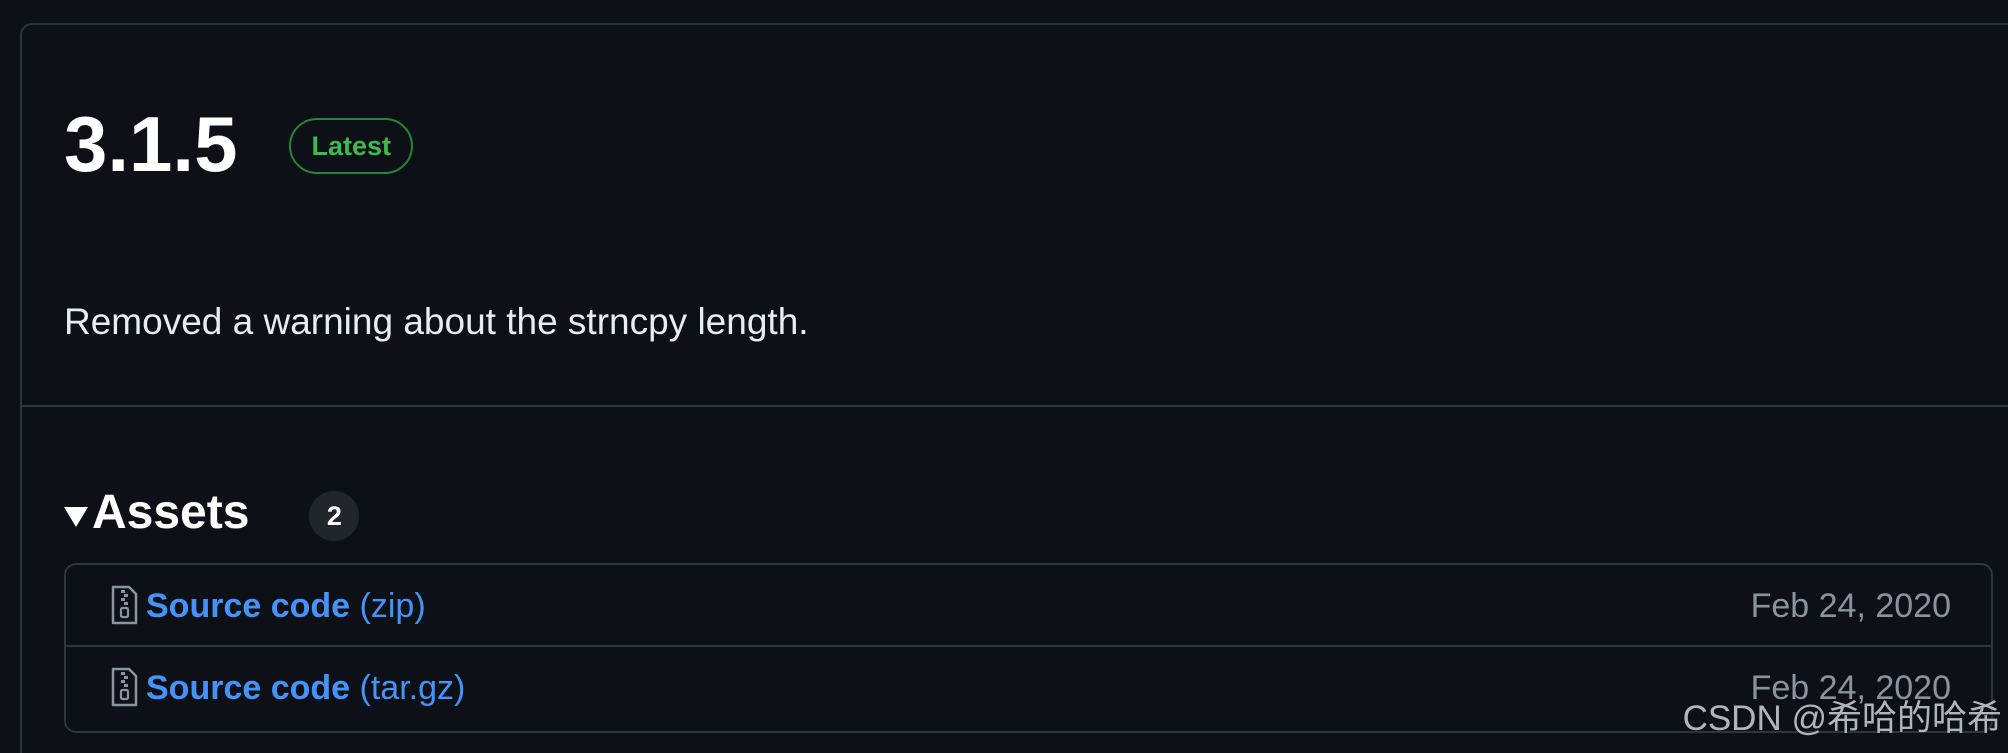 This screenshot has height=753, width=2008. What do you see at coordinates (76, 517) in the screenshot?
I see `triangle-down-icon` at bounding box center [76, 517].